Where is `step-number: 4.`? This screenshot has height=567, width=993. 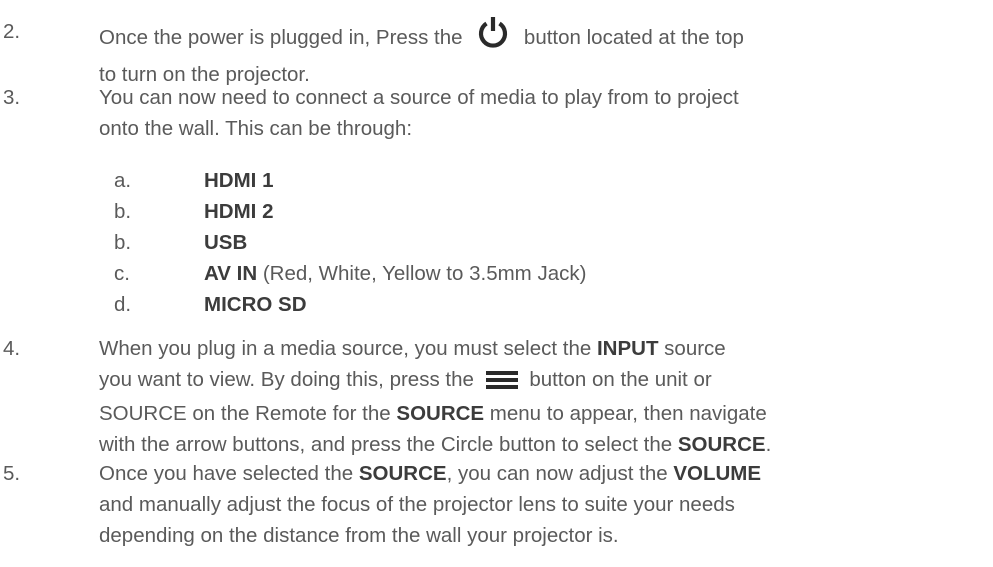
step-number: 4. is located at coordinates (12, 348).